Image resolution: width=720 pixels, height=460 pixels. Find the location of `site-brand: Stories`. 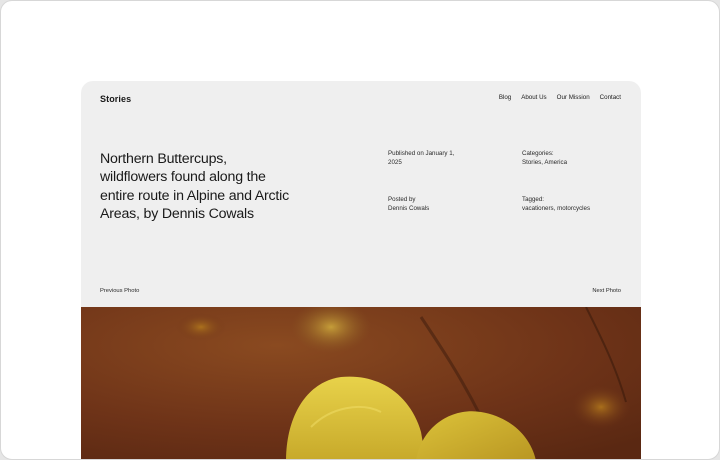

site-brand: Stories is located at coordinates (115, 99).